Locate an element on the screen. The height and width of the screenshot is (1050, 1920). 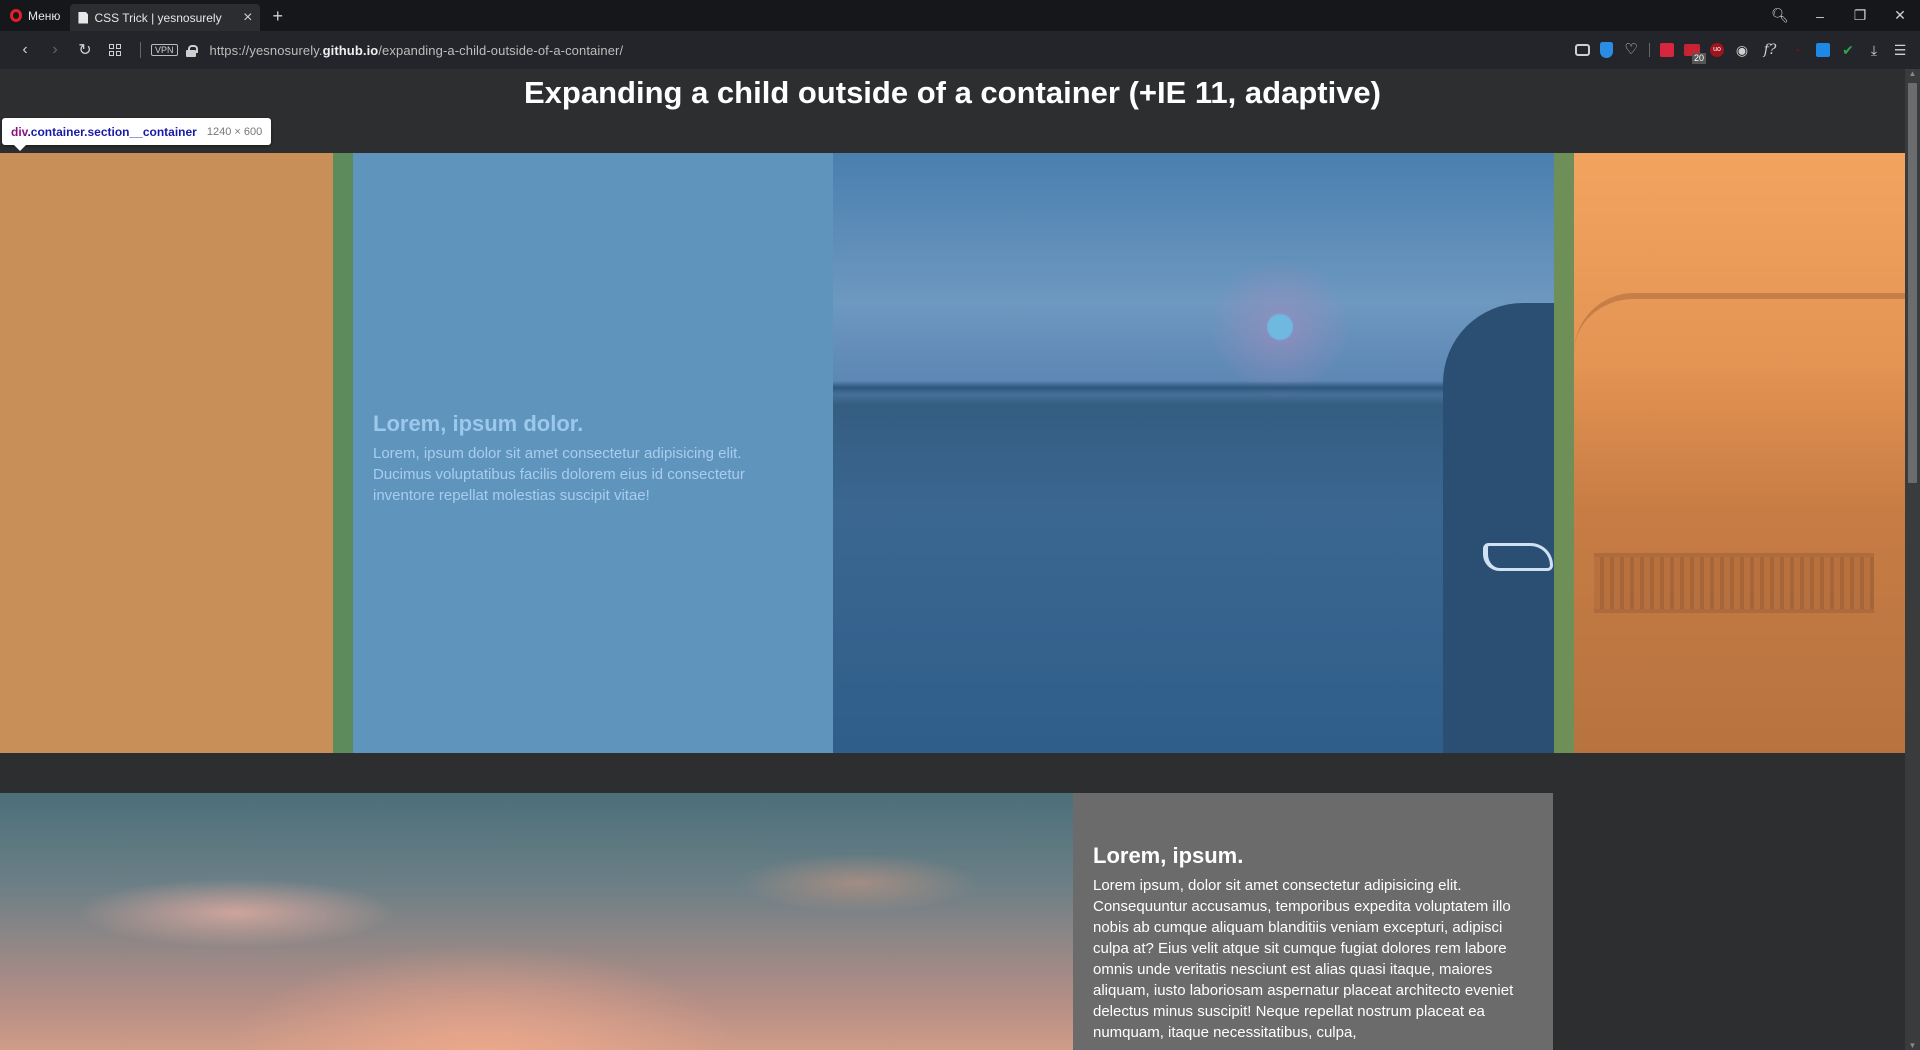
opera-menu-button: Меню is located at coordinates (35, 15).